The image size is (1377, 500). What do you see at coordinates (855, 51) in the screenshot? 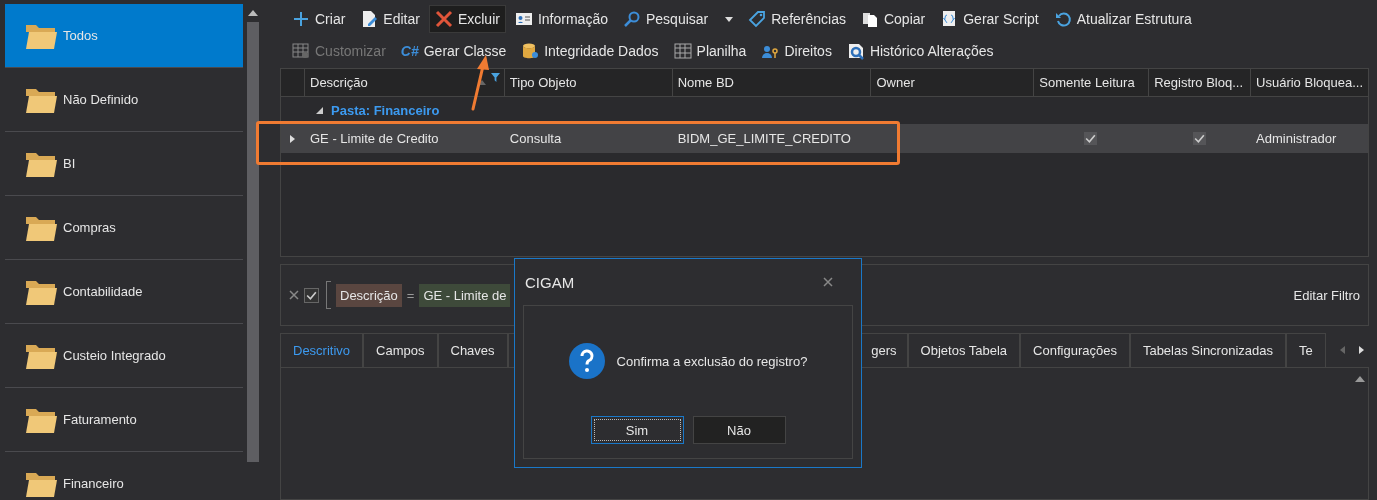
I see `history-icon` at bounding box center [855, 51].